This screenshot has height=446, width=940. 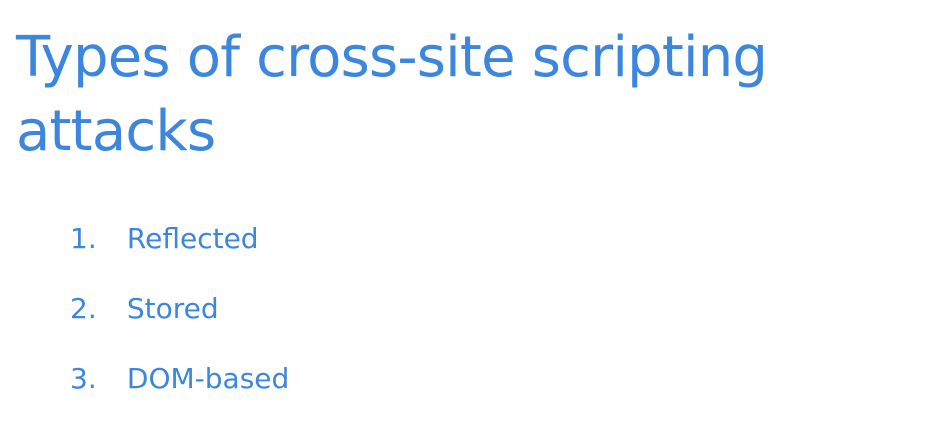 What do you see at coordinates (192, 238) in the screenshot?
I see `list-label: Reflected` at bounding box center [192, 238].